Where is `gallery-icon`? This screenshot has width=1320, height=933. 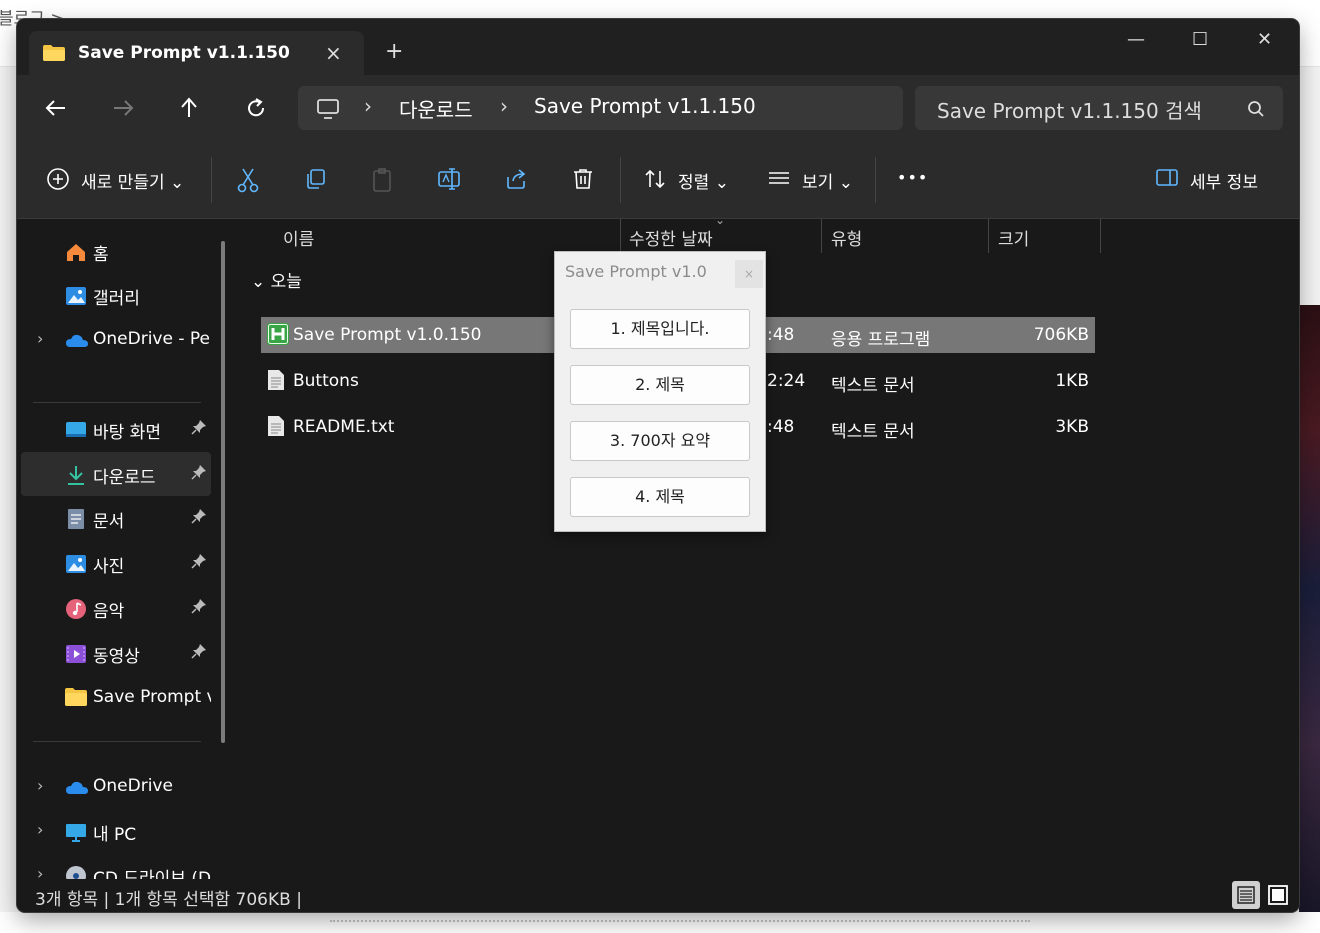
gallery-icon is located at coordinates (76, 296).